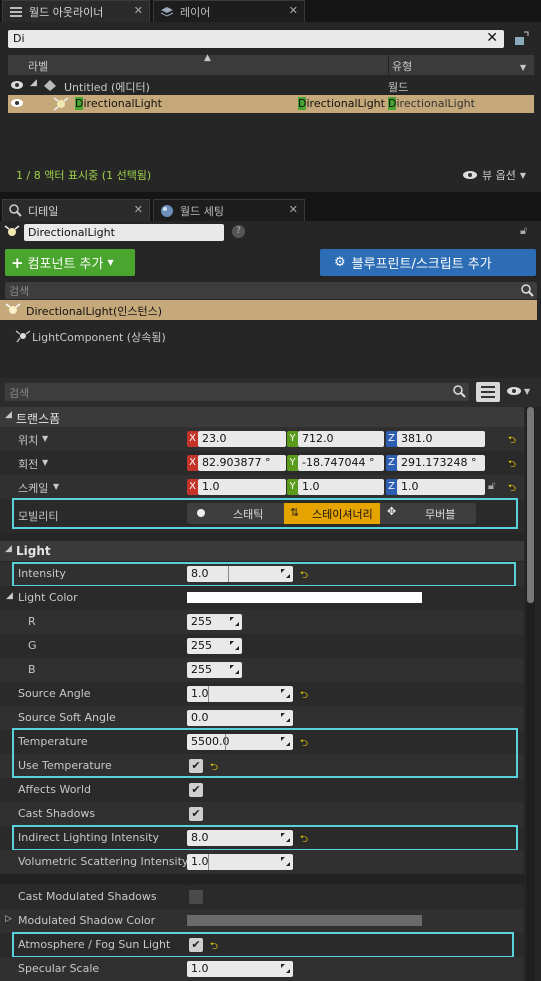 The image size is (541, 981). I want to click on g-row: G 255, so click(262, 646).